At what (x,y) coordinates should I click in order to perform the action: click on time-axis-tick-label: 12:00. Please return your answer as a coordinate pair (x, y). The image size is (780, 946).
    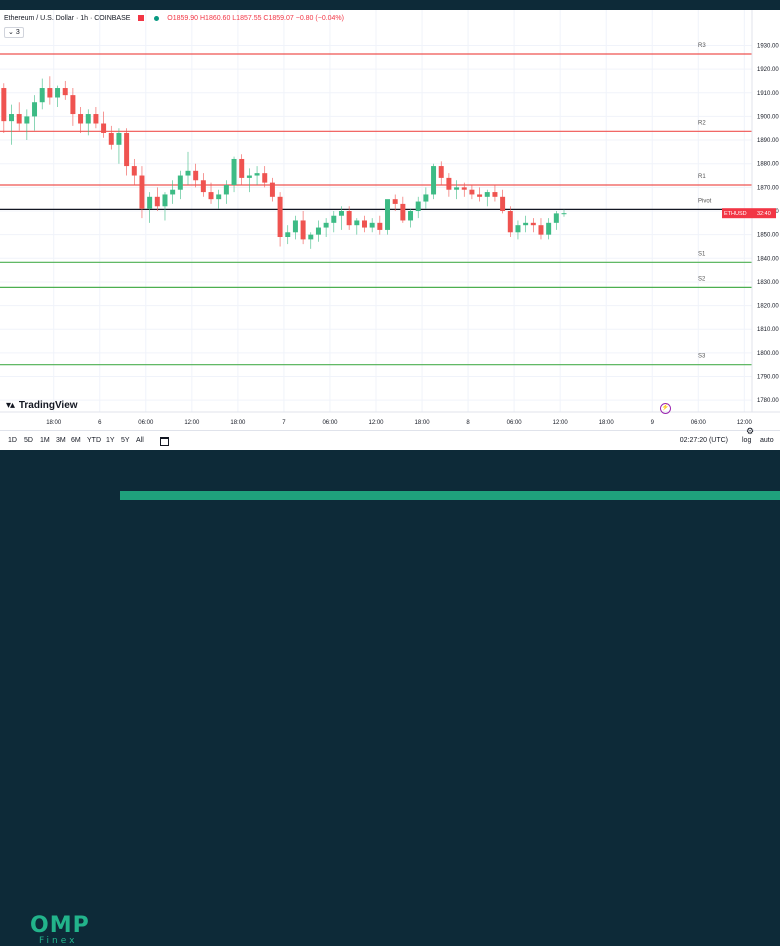
    Looking at the image, I should click on (376, 423).